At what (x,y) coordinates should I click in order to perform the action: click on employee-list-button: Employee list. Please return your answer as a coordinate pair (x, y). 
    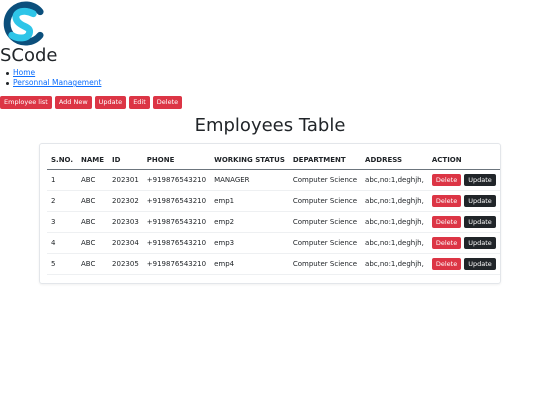
    Looking at the image, I should click on (26, 102).